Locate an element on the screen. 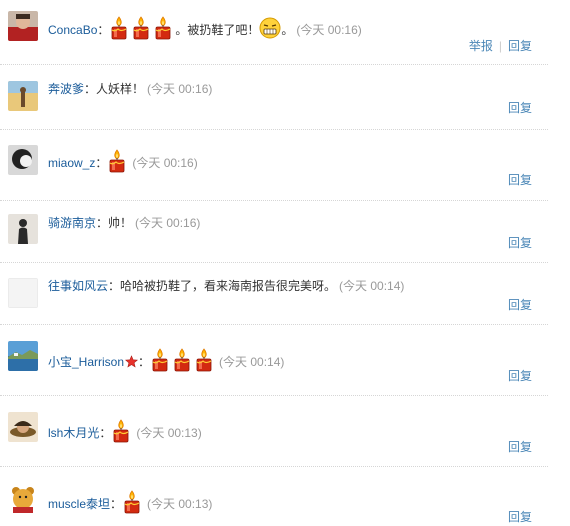 The width and height of the screenshot is (570, 526). comment-line: 奔波爹：人妖样！ (今天 00:16) is located at coordinates (130, 89).